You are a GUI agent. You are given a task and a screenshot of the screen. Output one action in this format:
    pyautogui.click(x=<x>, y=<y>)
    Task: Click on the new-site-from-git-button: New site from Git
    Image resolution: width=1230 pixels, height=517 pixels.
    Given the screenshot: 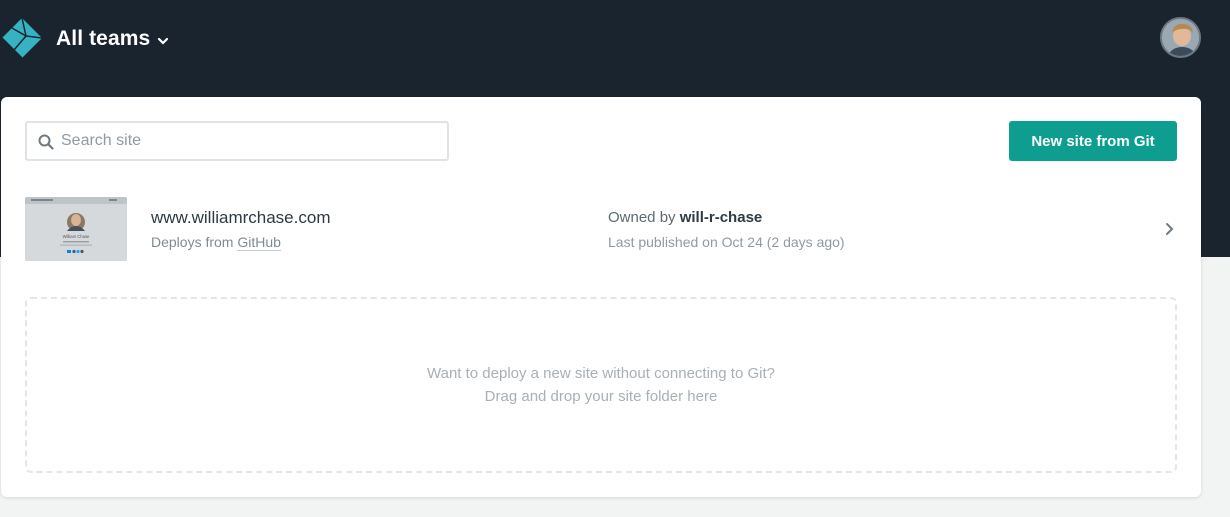 What is the action you would take?
    pyautogui.click(x=1093, y=141)
    